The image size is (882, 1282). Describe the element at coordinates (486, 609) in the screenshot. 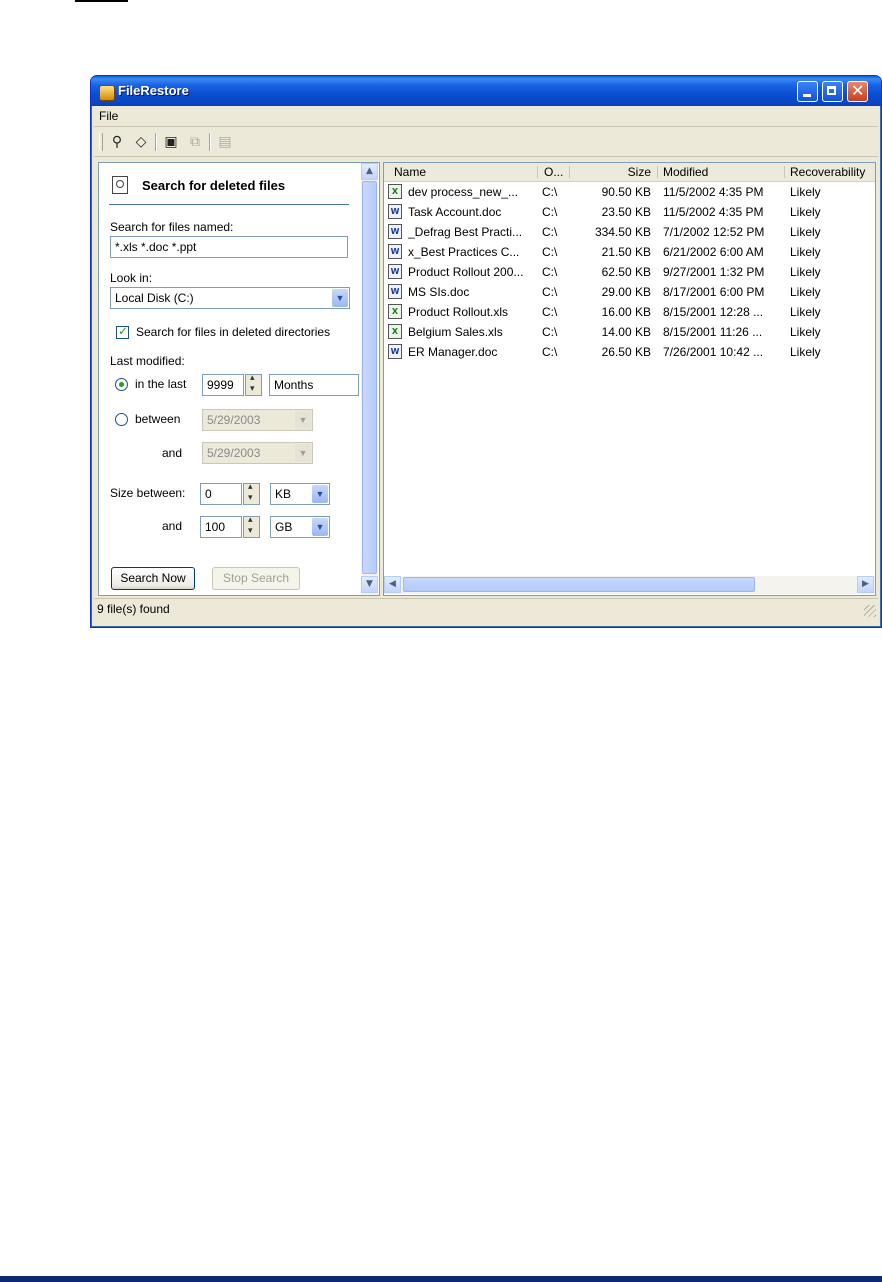

I see `status-bar: 9 file(s) found` at that location.